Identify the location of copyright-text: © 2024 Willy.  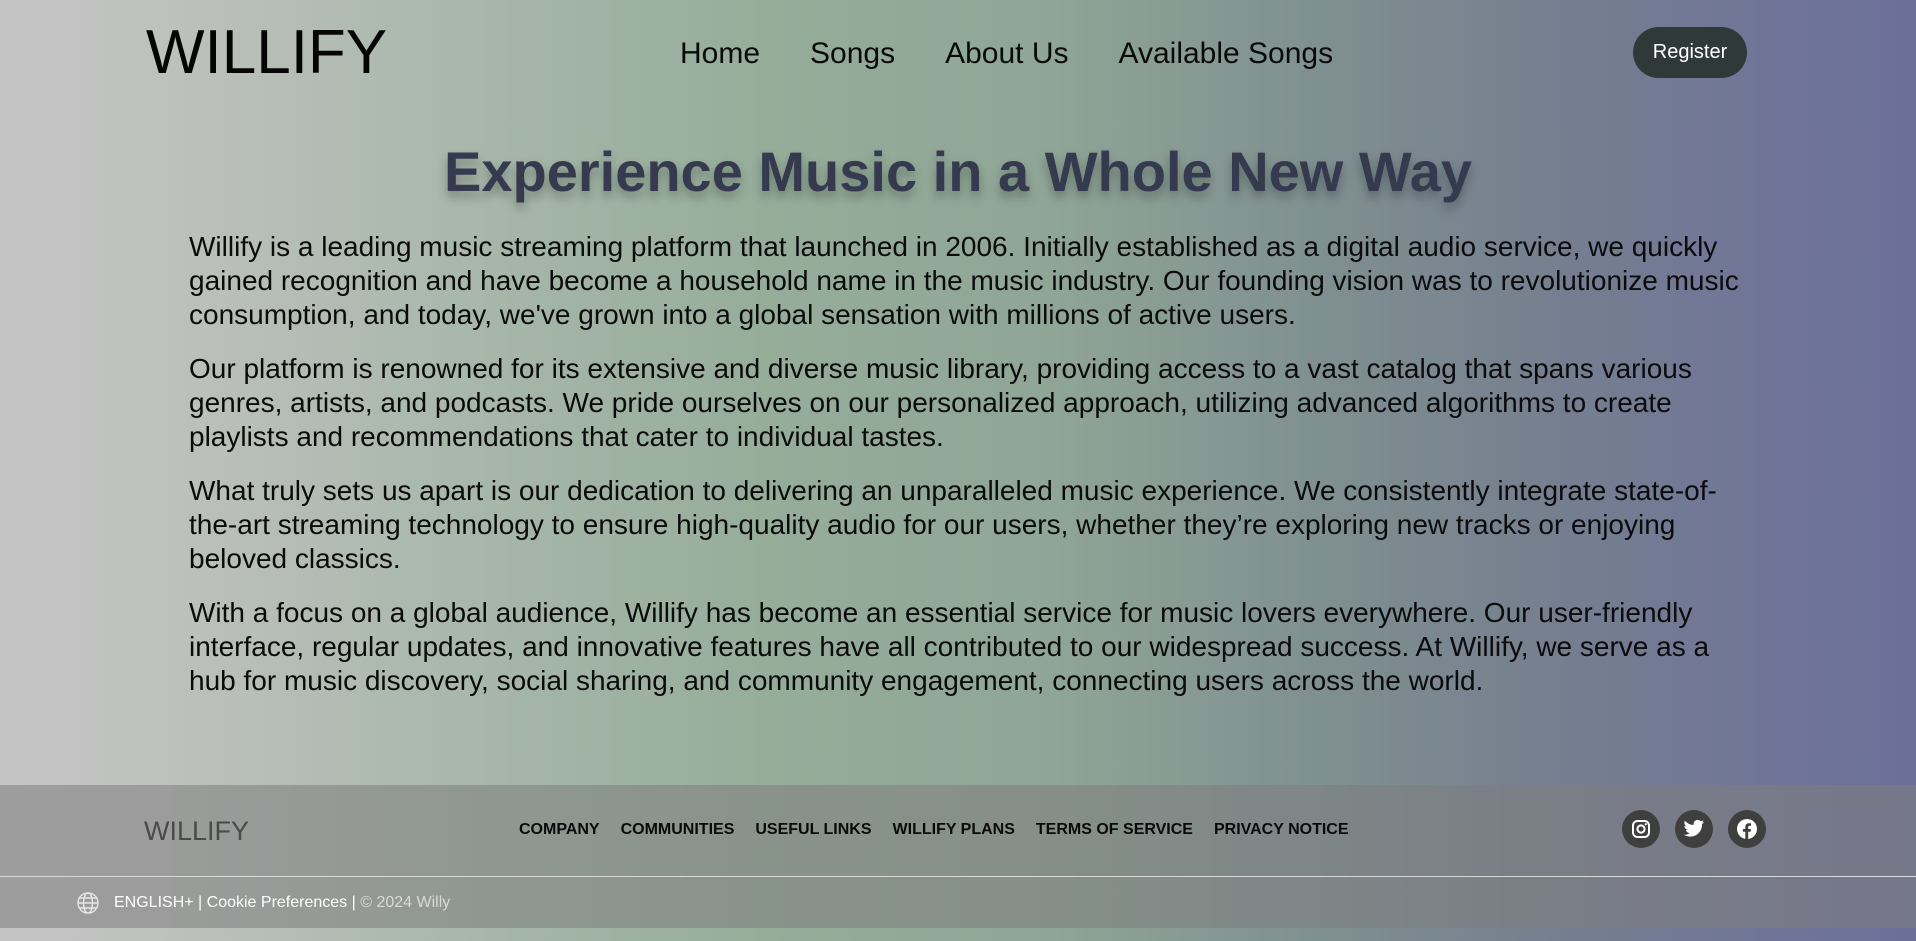
(405, 902).